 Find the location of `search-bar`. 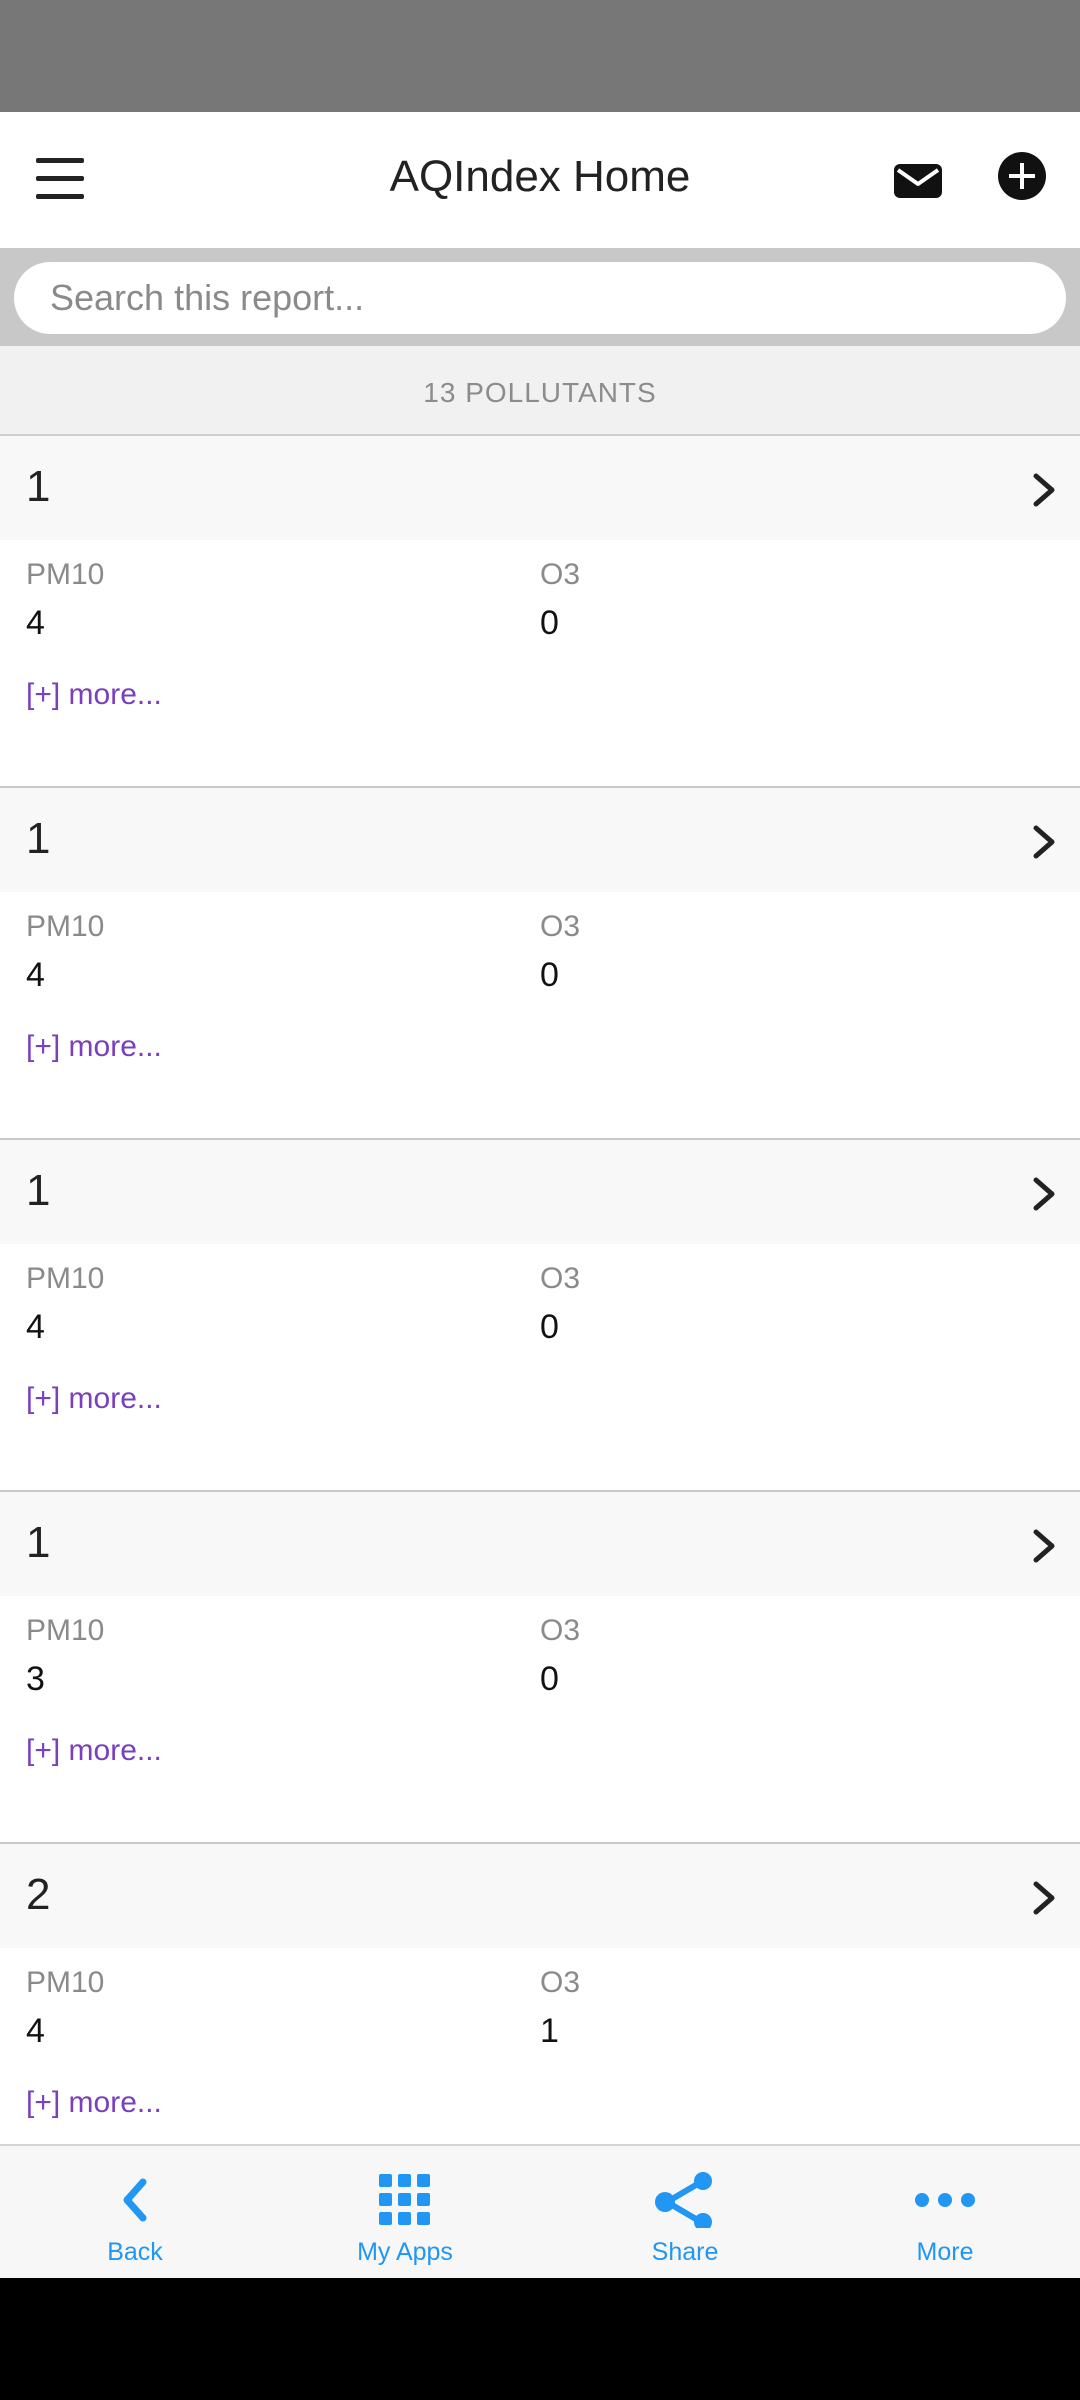

search-bar is located at coordinates (540, 297).